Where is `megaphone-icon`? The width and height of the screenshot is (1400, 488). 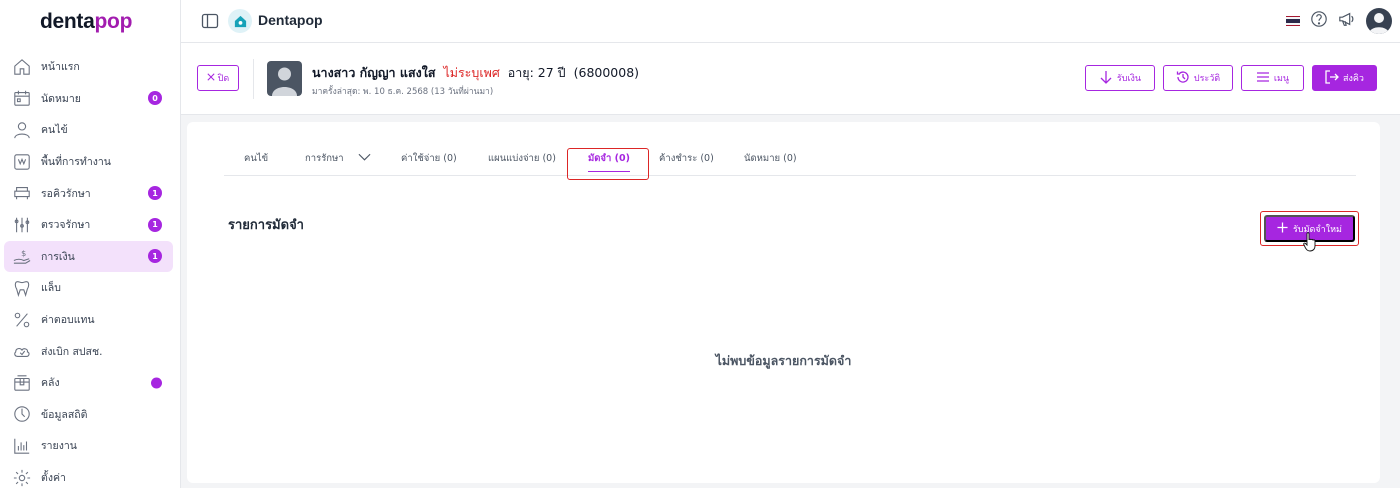
megaphone-icon is located at coordinates (1347, 21).